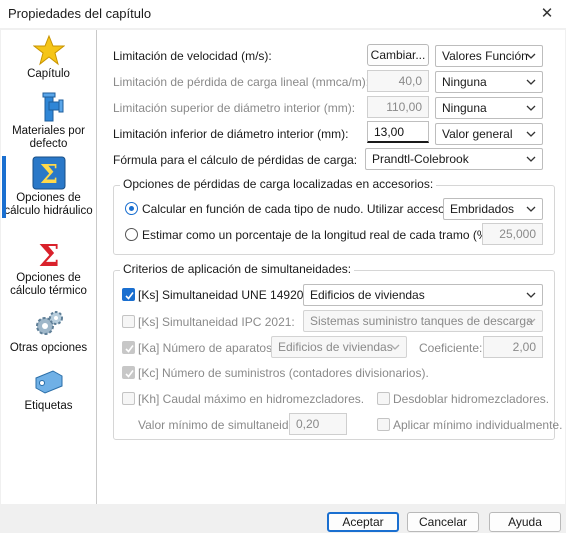  Describe the element at coordinates (482, 209) in the screenshot. I see `accesorios-select-value: Embridados` at that location.